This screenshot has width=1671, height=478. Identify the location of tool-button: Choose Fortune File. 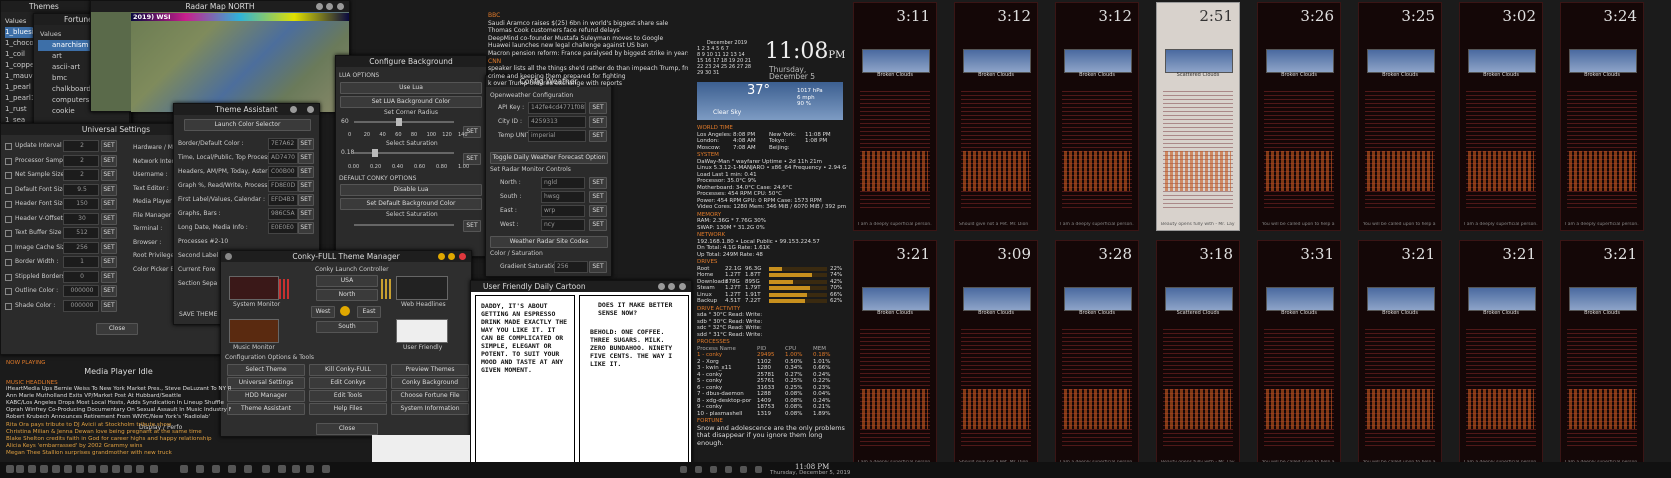
(430, 396).